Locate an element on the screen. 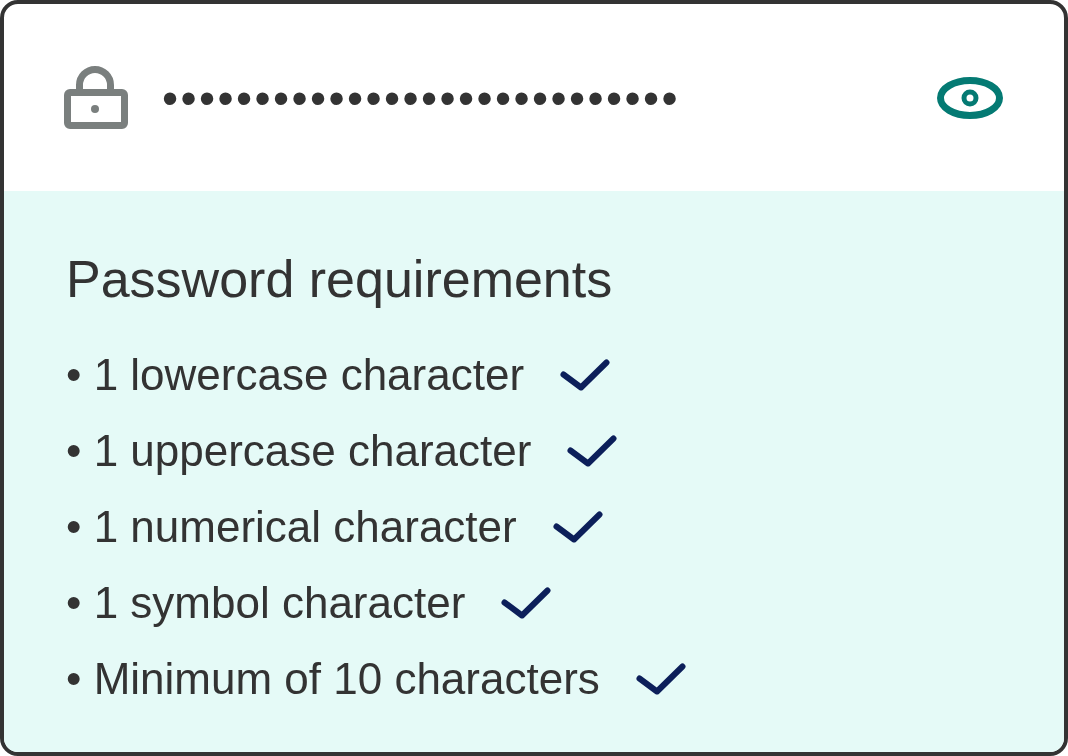 Image resolution: width=1068 pixels, height=756 pixels. requirement-text: • 1 lowercase character is located at coordinates (295, 375).